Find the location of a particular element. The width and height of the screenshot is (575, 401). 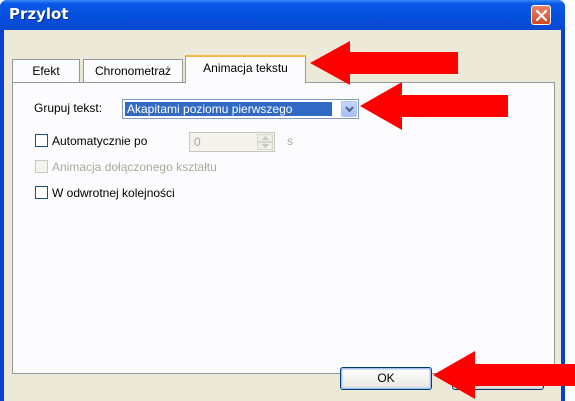

group-text-selected: Akapitami poziomu pierwszego is located at coordinates (228, 109).